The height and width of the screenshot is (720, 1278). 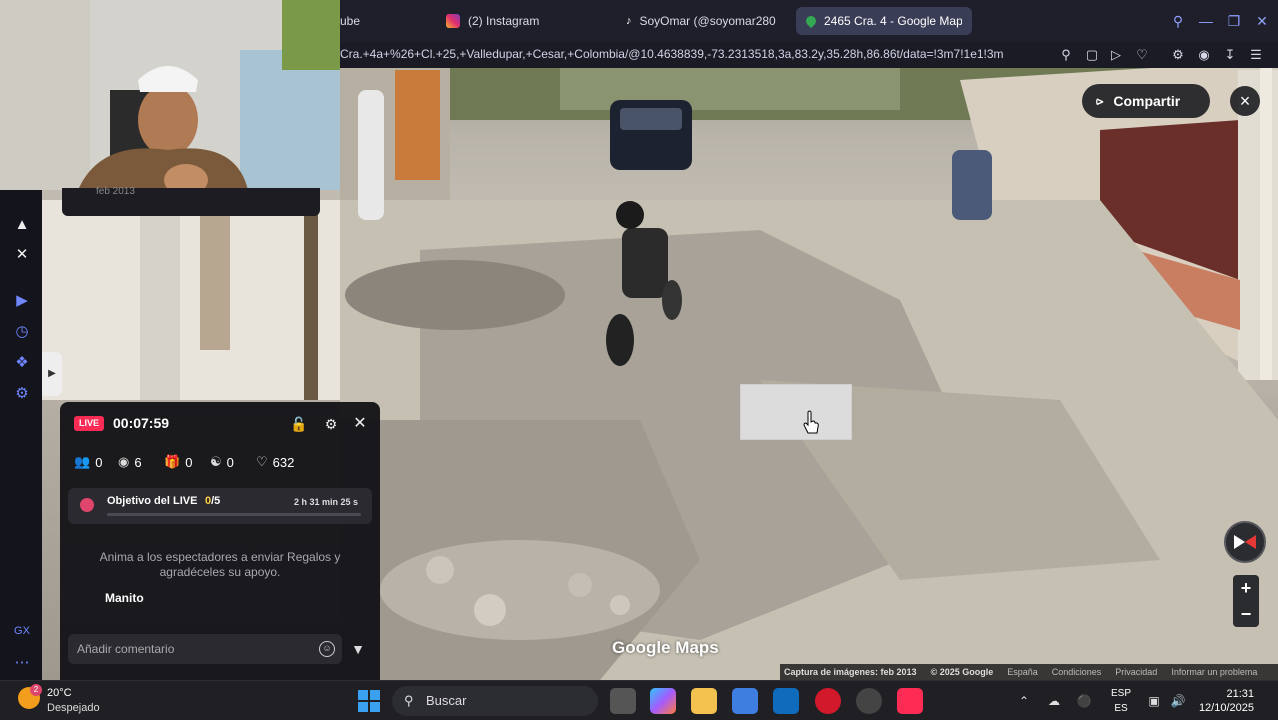 I want to click on compass-needle-icon, so click(x=1245, y=542).